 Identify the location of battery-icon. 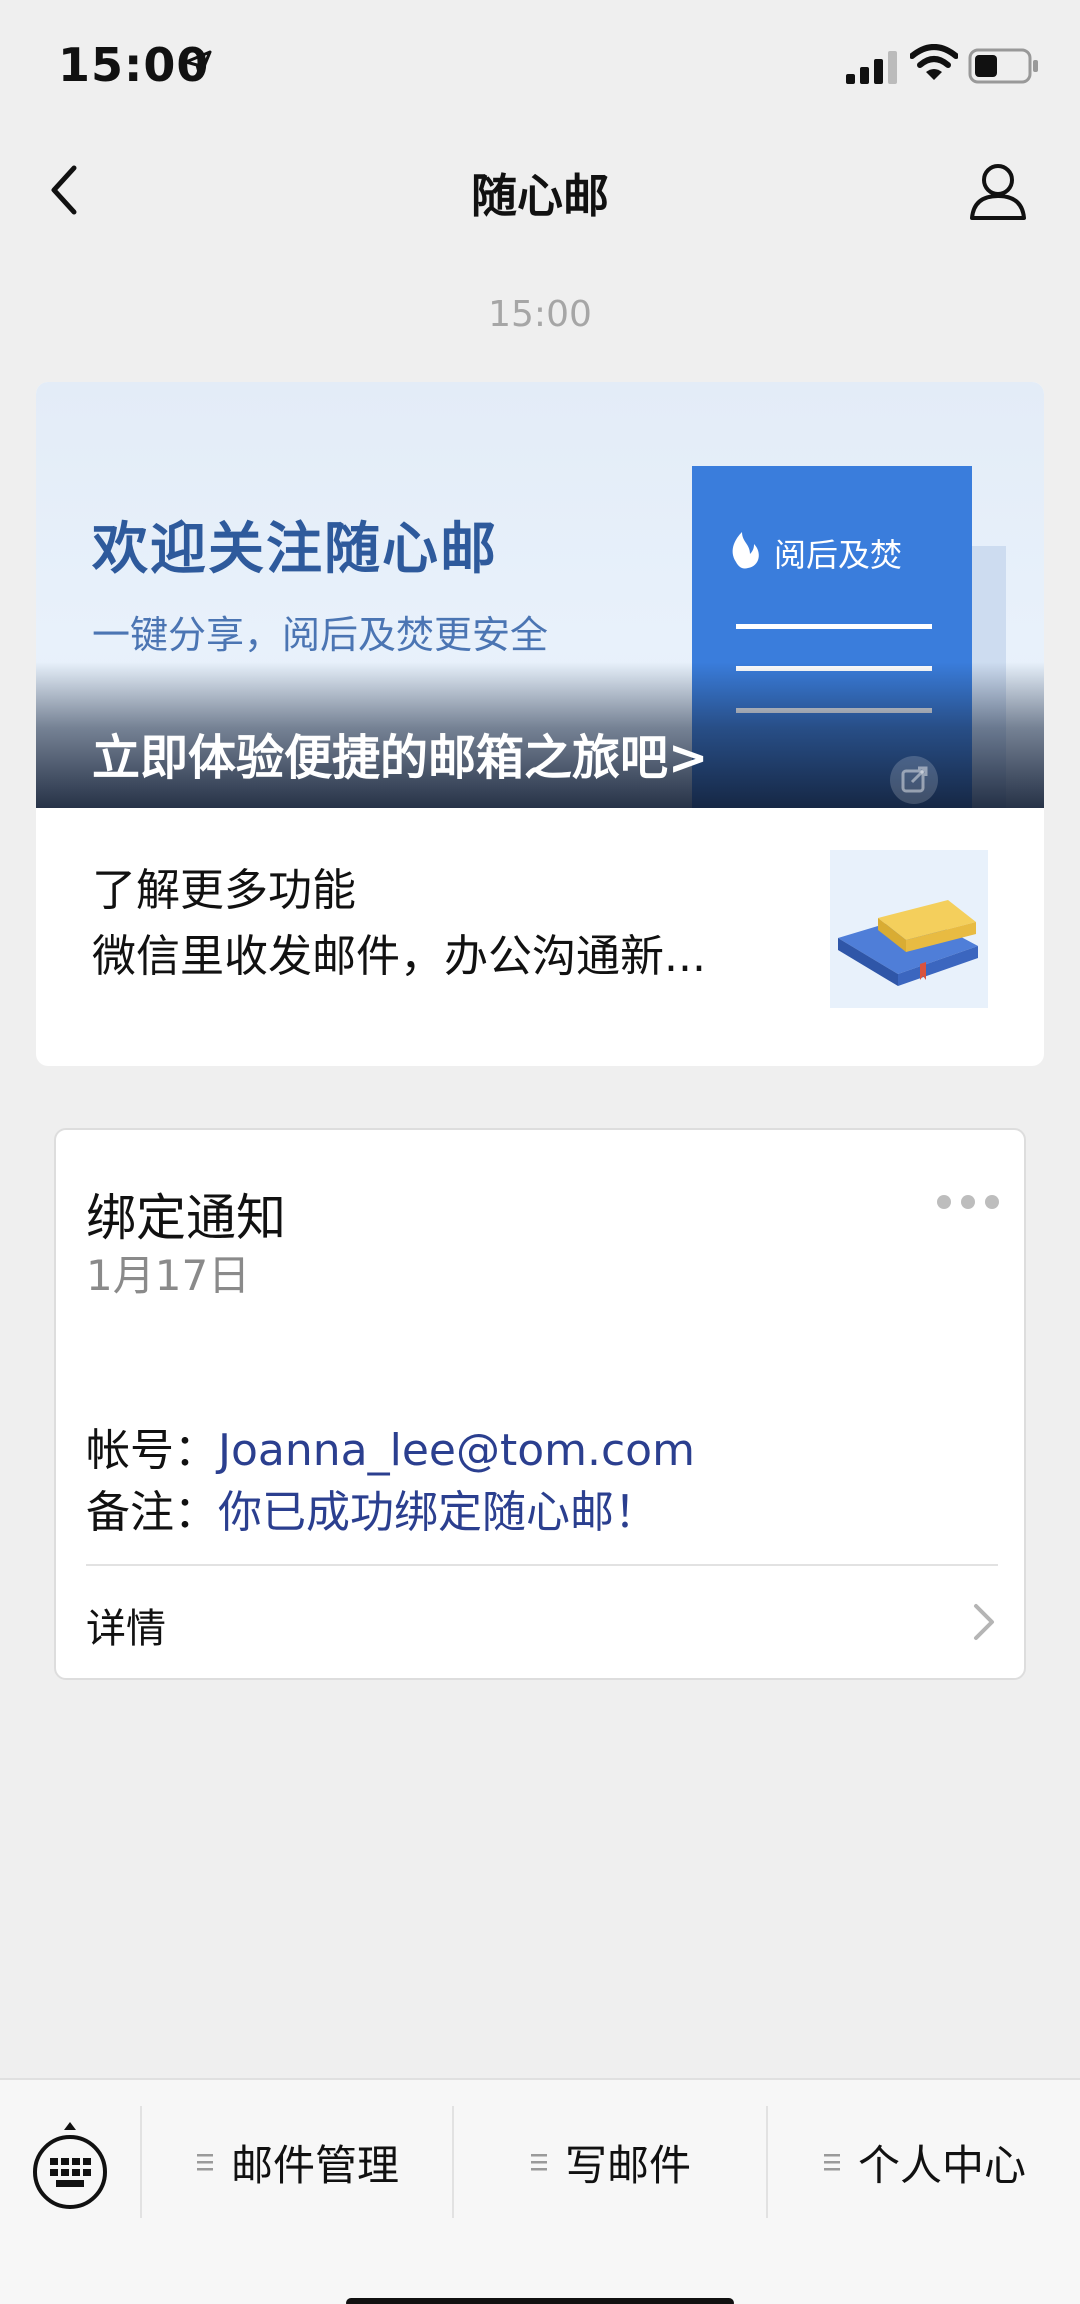
(1003, 66).